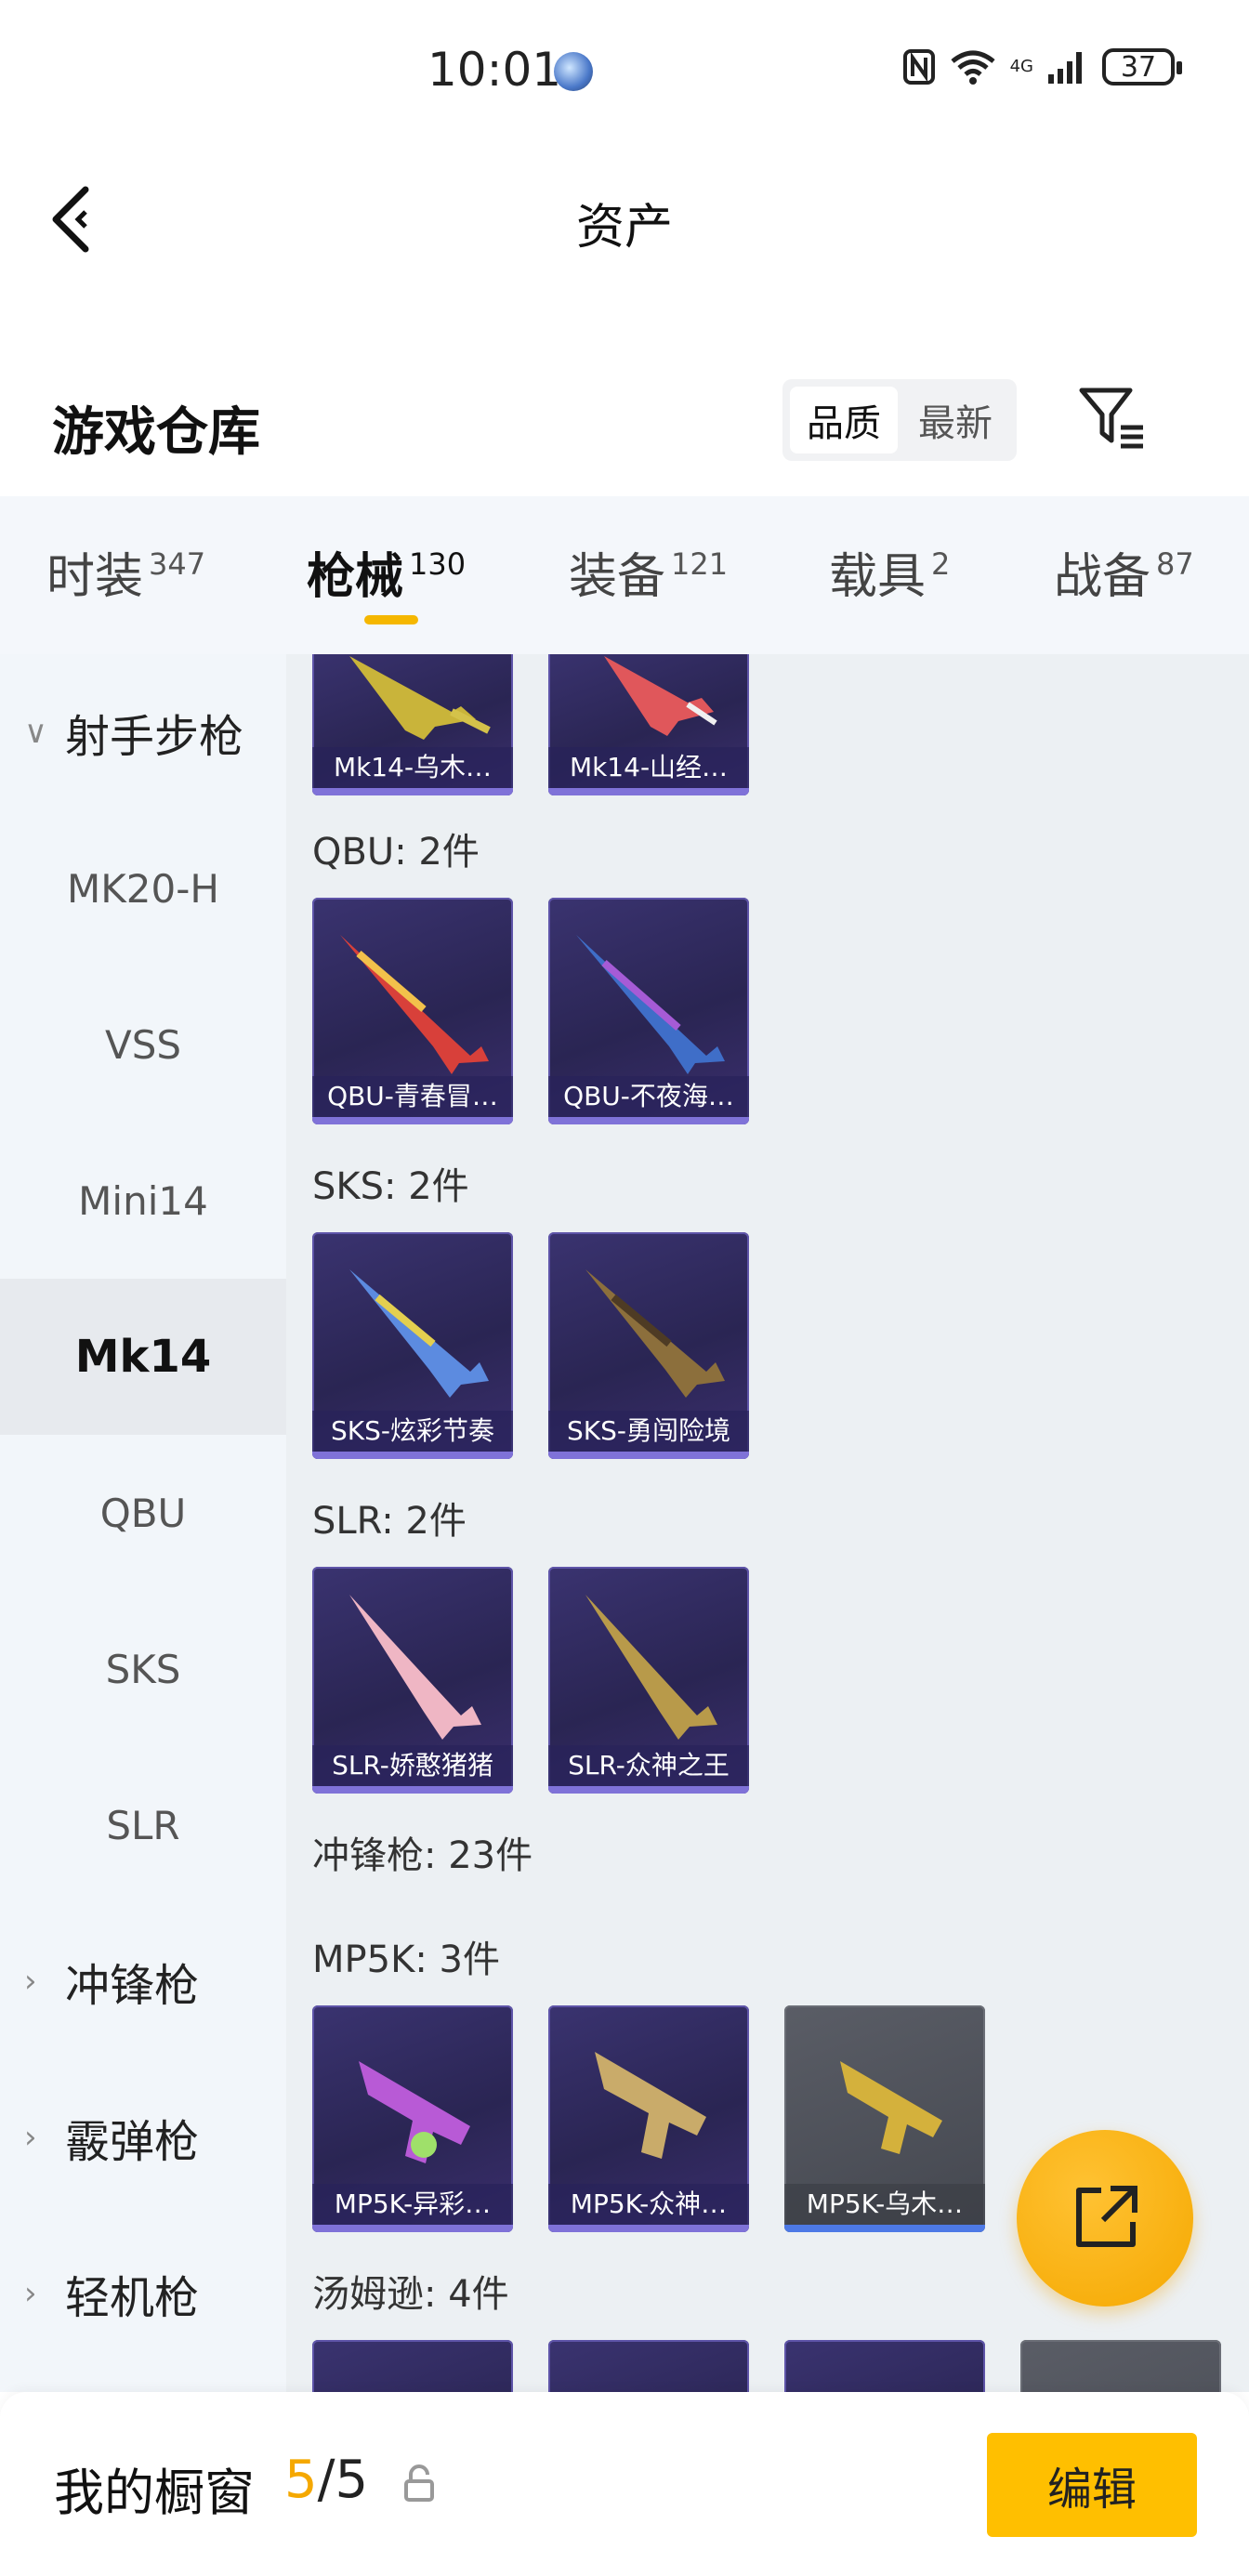 This screenshot has height=2576, width=1249. I want to click on sidebar-item-qbu: QBU, so click(143, 1513).